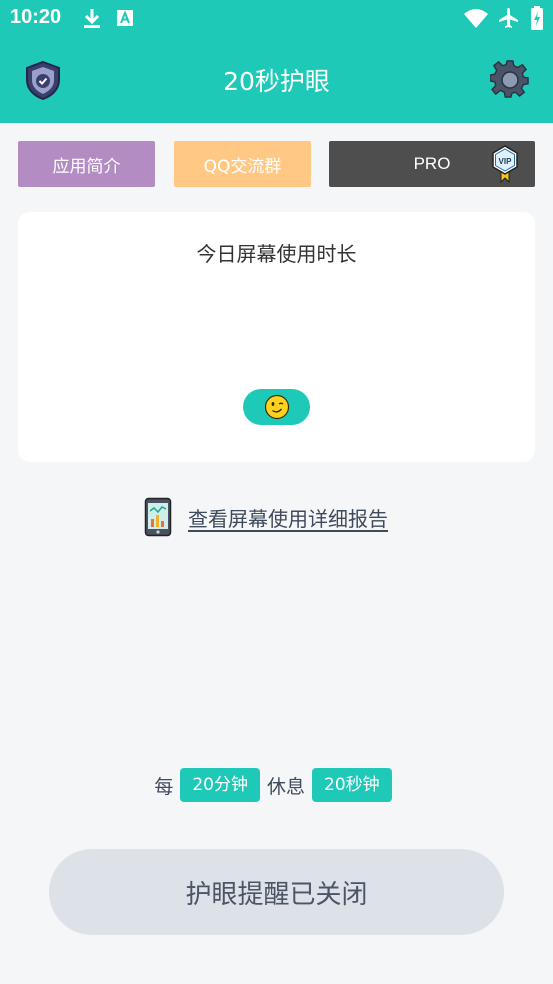 This screenshot has height=984, width=553. I want to click on font-a-icon, so click(125, 18).